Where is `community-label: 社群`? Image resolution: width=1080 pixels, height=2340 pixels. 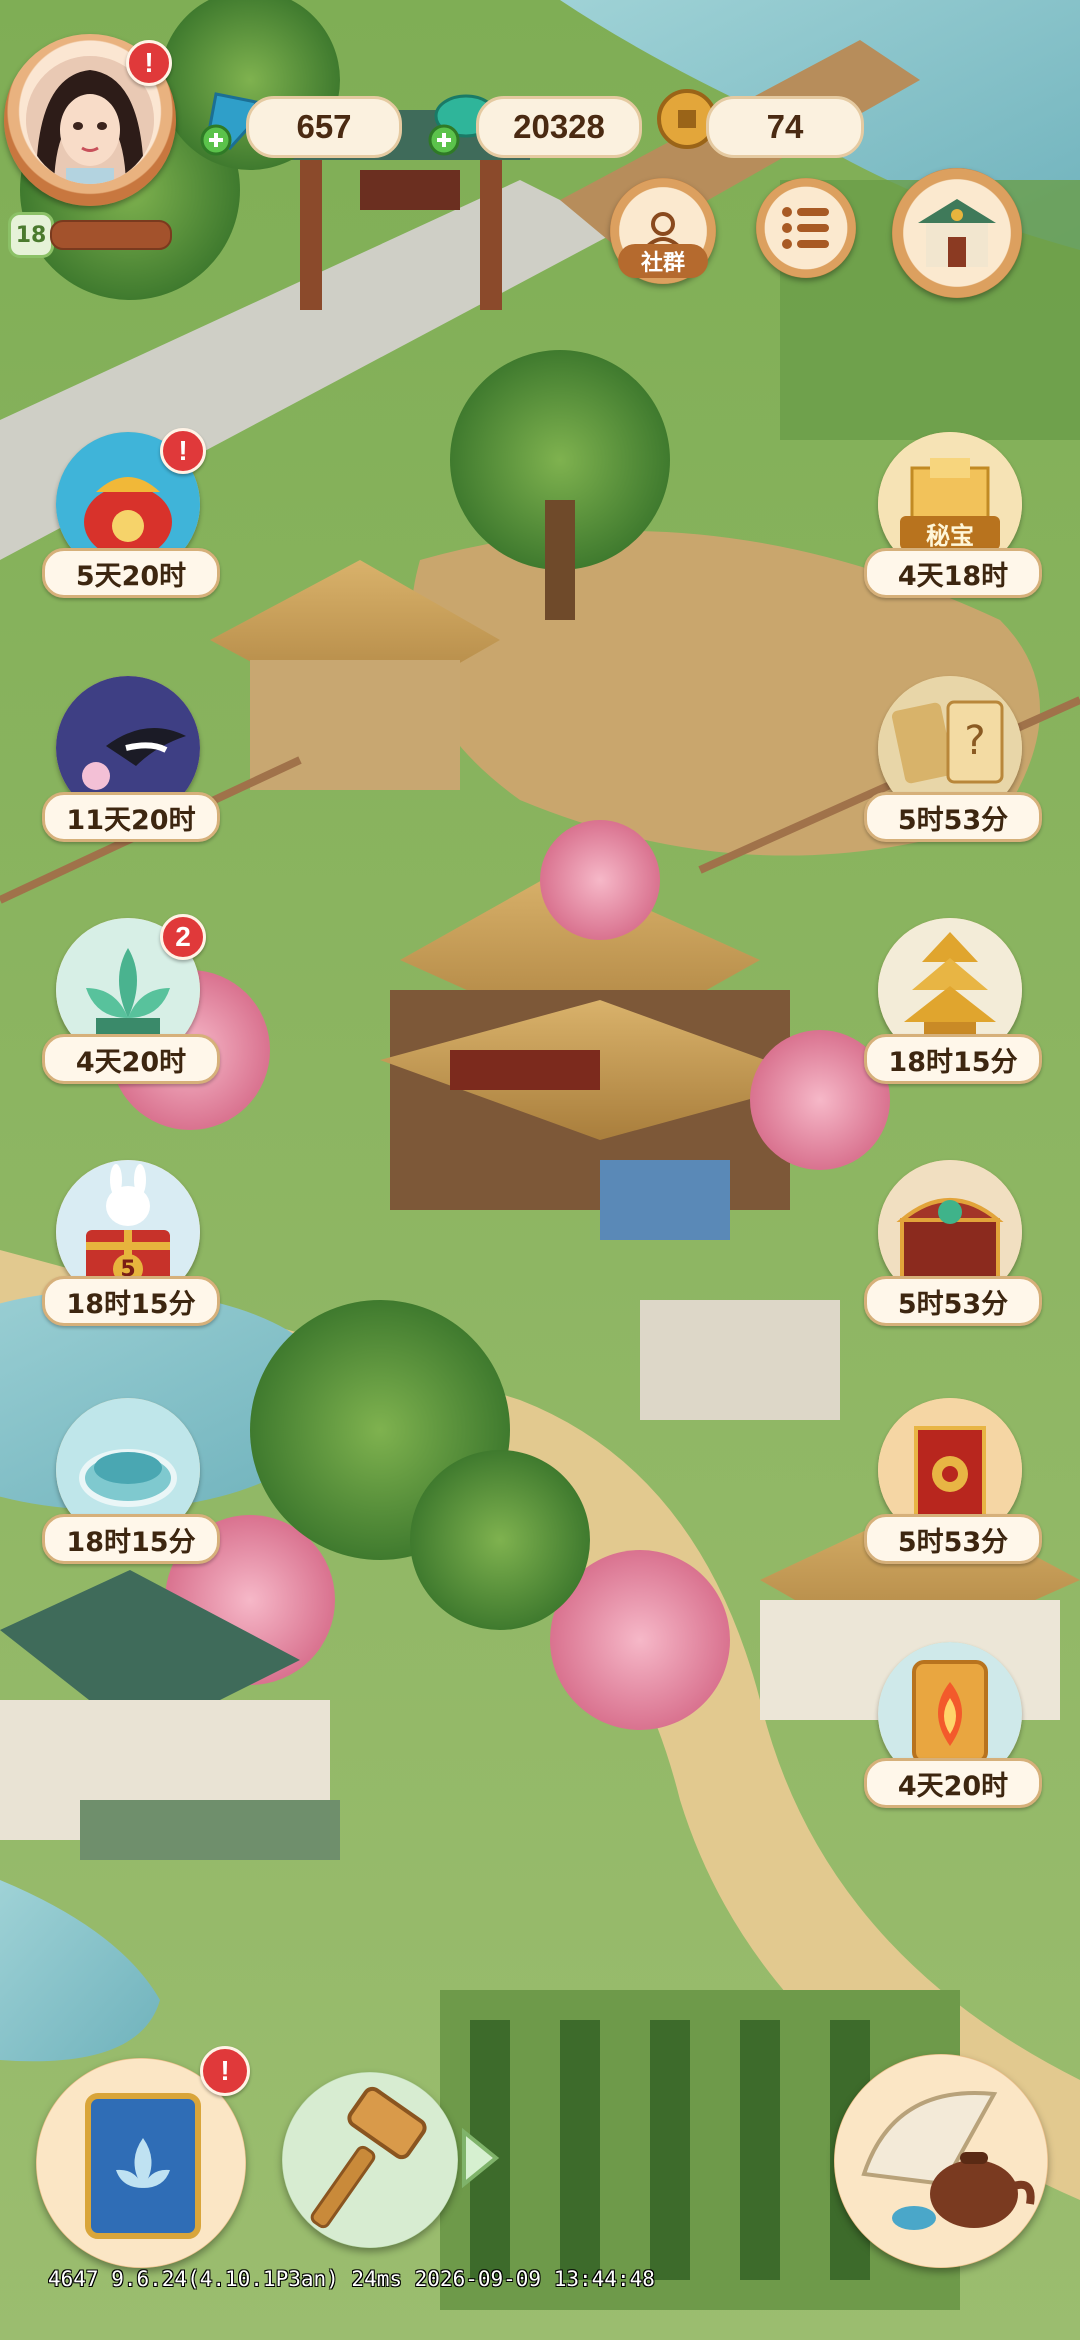 community-label: 社群 is located at coordinates (663, 261).